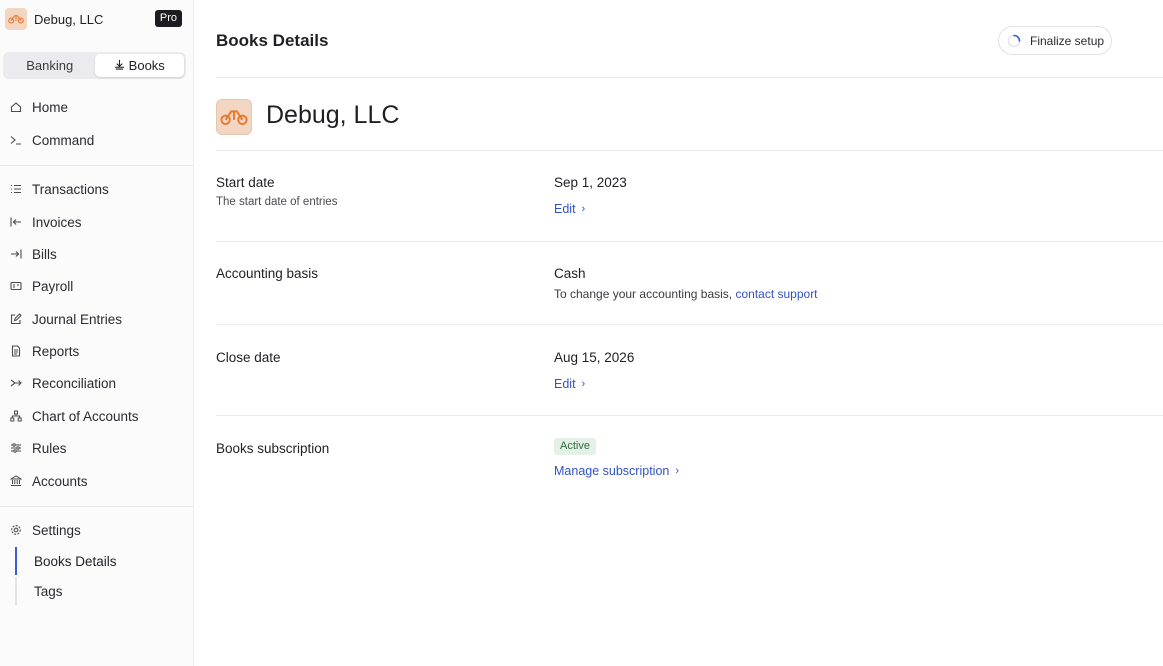  Describe the element at coordinates (277, 202) in the screenshot. I see `start-date-description: The start date of entries` at that location.